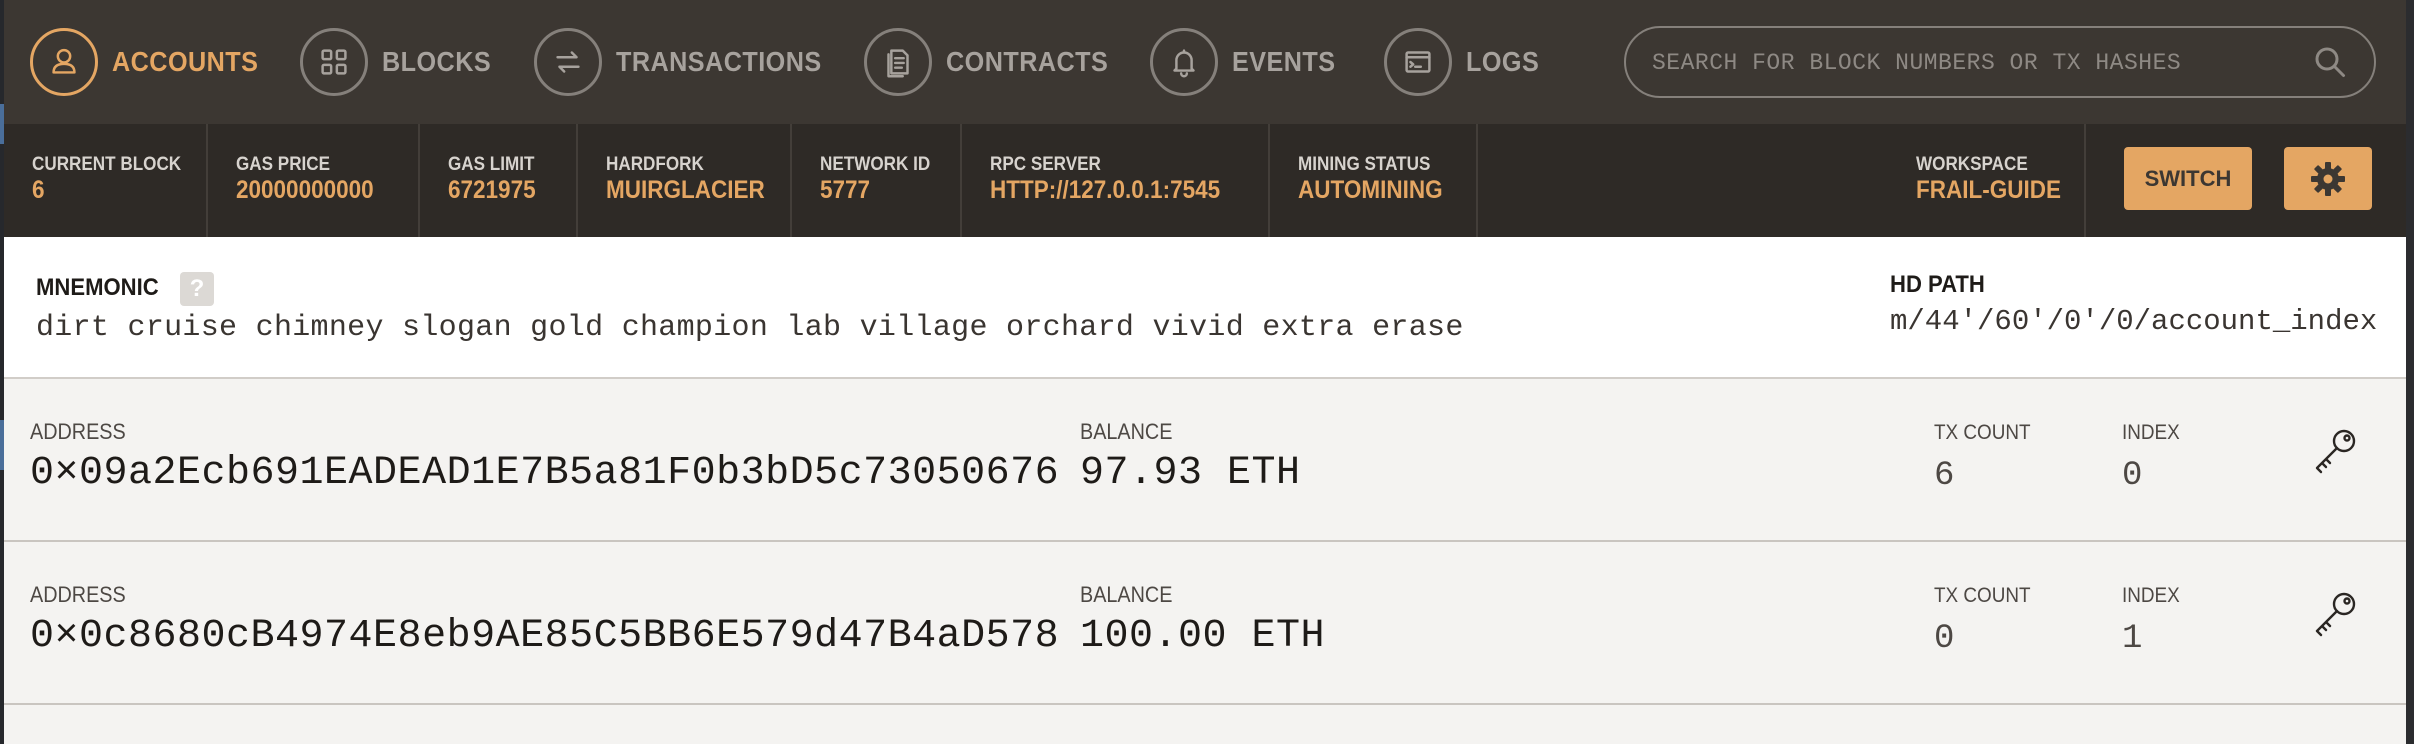 The width and height of the screenshot is (2414, 744). Describe the element at coordinates (97, 287) in the screenshot. I see `mnemonic-label: MNEMONIC` at that location.